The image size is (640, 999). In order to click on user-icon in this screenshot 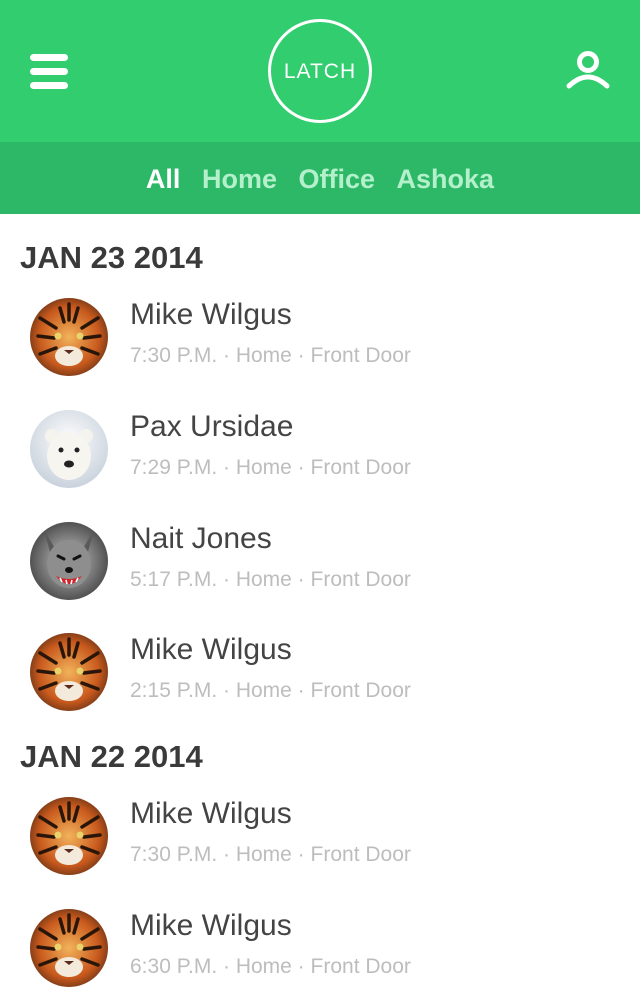, I will do `click(588, 70)`.